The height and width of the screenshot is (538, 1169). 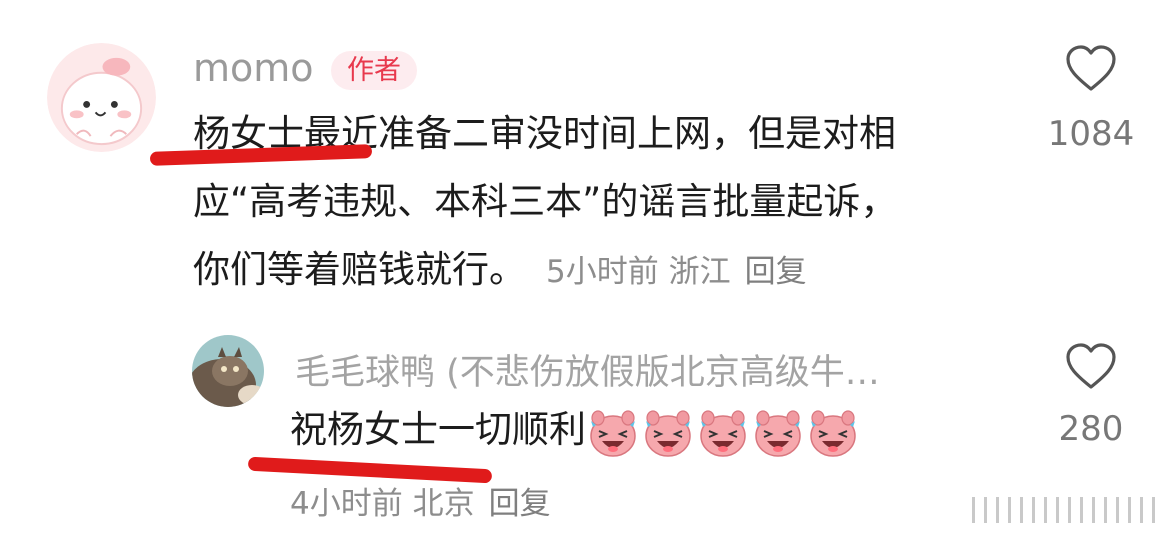 I want to click on avatar-maomaoqiuya, so click(x=228, y=371).